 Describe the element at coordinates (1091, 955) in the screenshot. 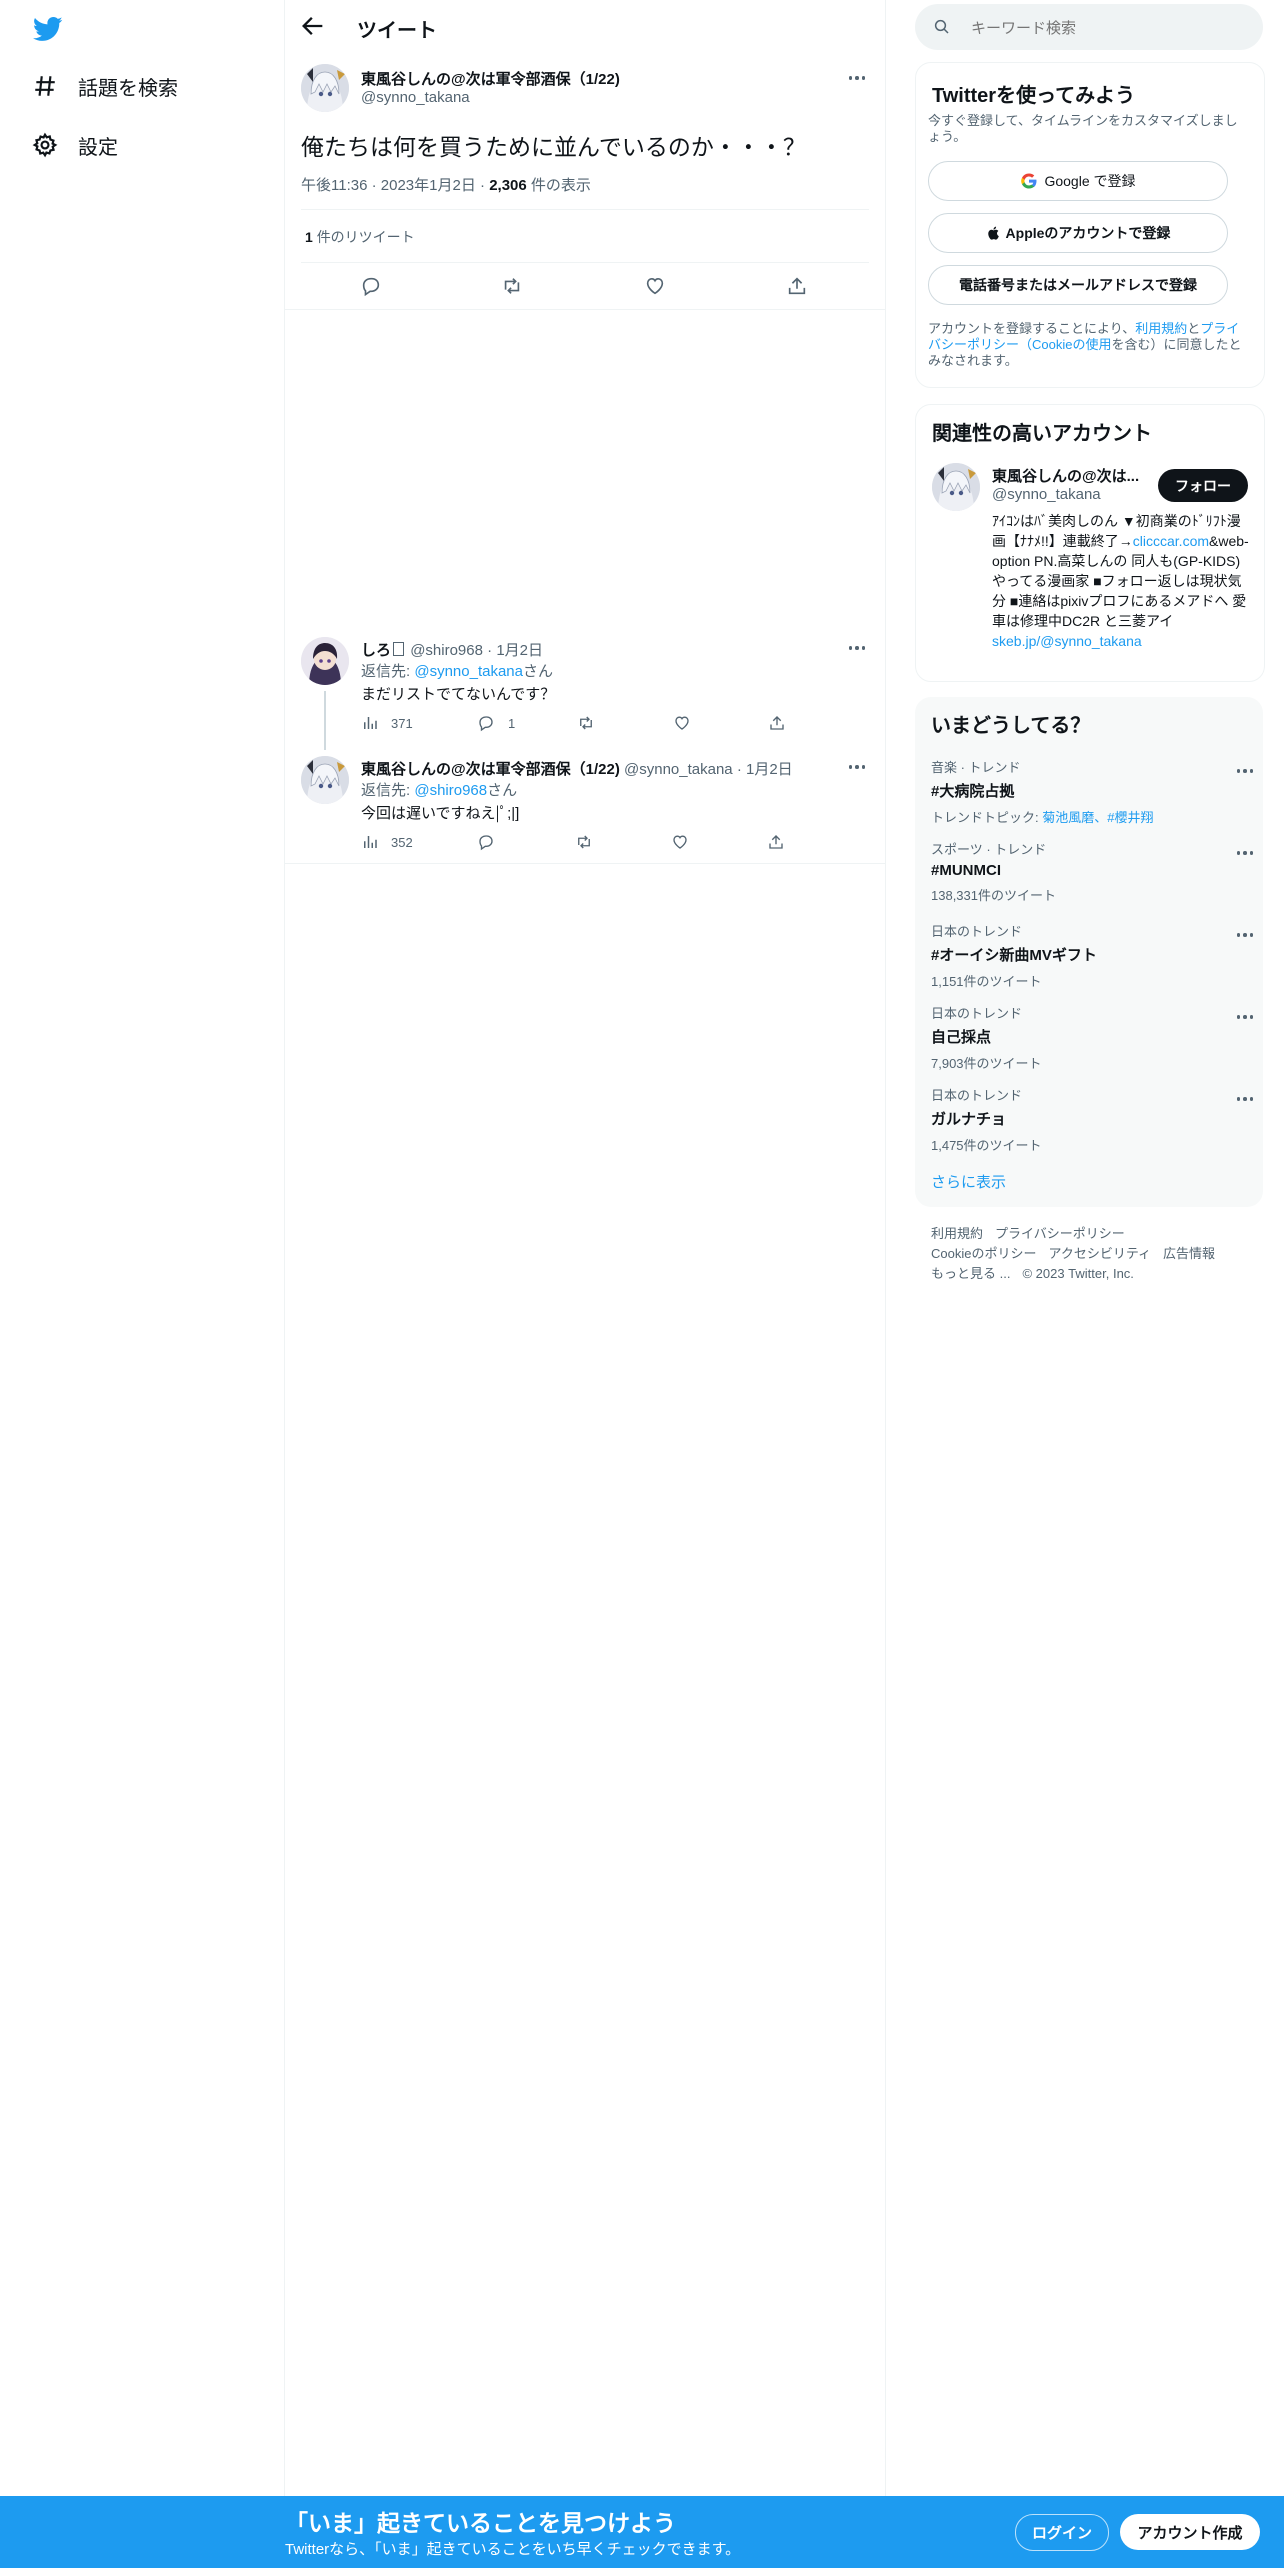

I see `trend-item: 日本のトレンド #オーイシ新曲MVギフト 1,151件のツイート` at that location.